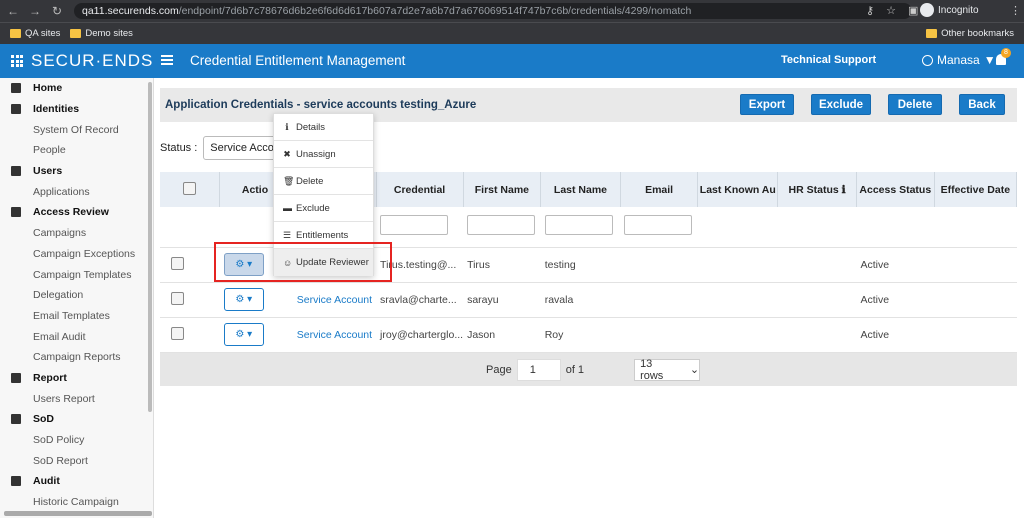 The height and width of the screenshot is (518, 1024). What do you see at coordinates (658, 225) in the screenshot?
I see `email-filter-input` at bounding box center [658, 225].